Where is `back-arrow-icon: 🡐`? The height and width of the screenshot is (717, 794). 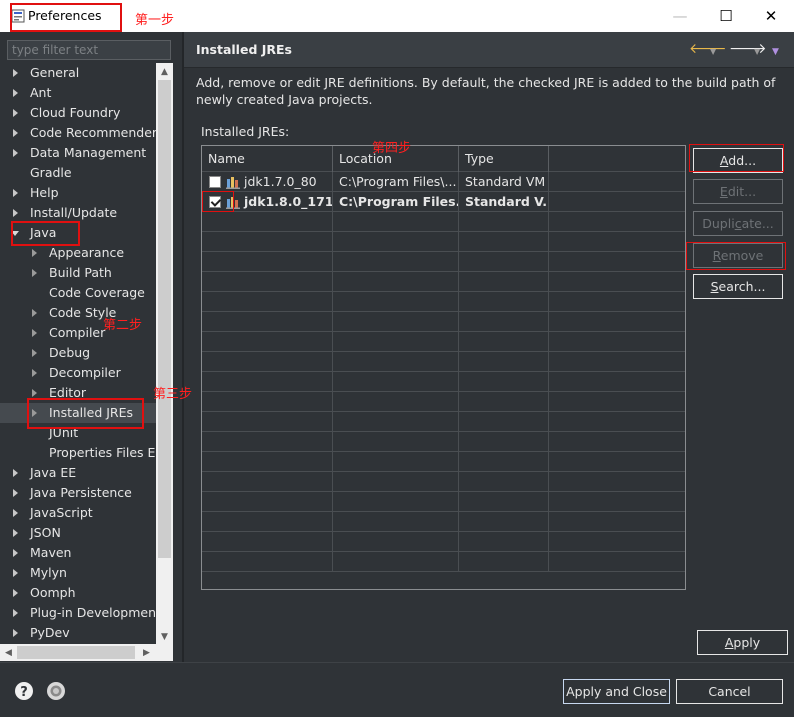
back-arrow-icon: 🡐 is located at coordinates (708, 49).